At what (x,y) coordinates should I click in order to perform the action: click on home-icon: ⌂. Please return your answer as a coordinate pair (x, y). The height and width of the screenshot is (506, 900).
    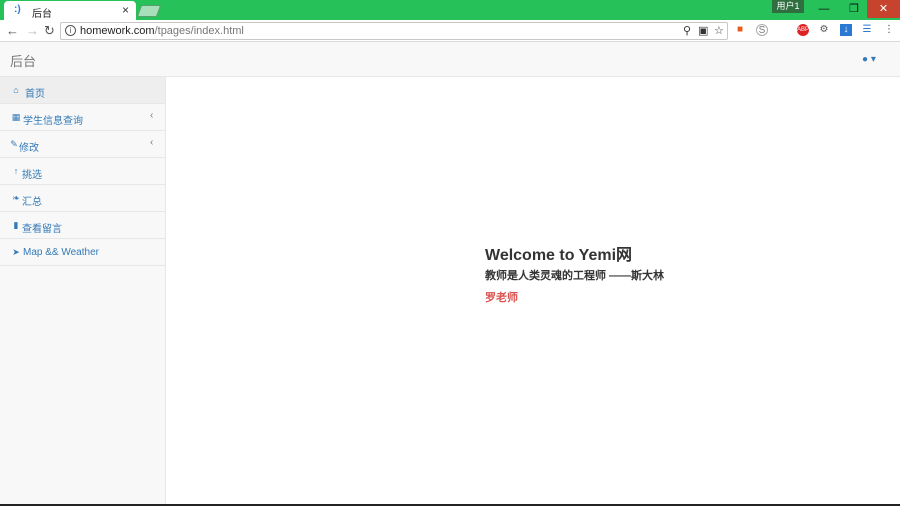
    Looking at the image, I should click on (16, 90).